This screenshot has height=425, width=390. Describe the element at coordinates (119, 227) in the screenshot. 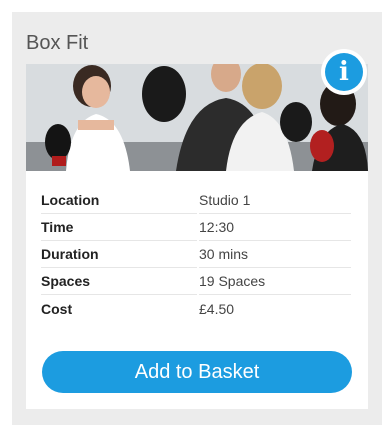

I see `detail-label: Time` at that location.